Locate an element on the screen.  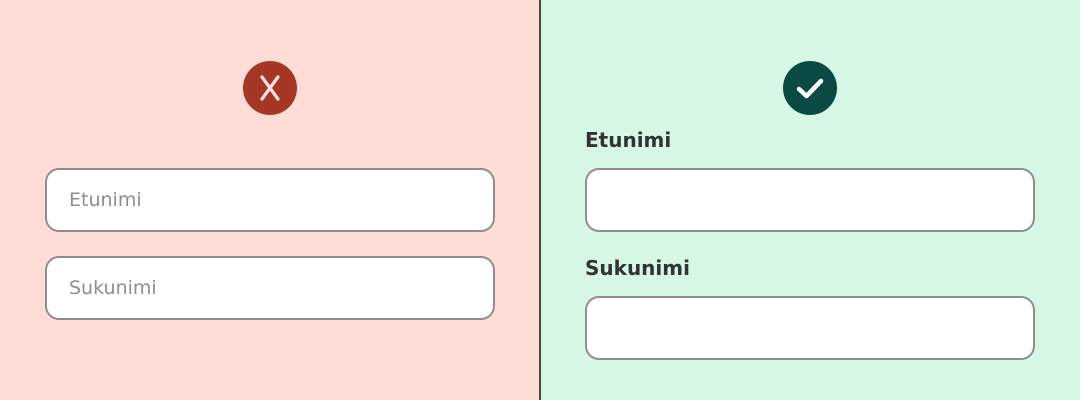
first-name-input-placeholder-only is located at coordinates (270, 200).